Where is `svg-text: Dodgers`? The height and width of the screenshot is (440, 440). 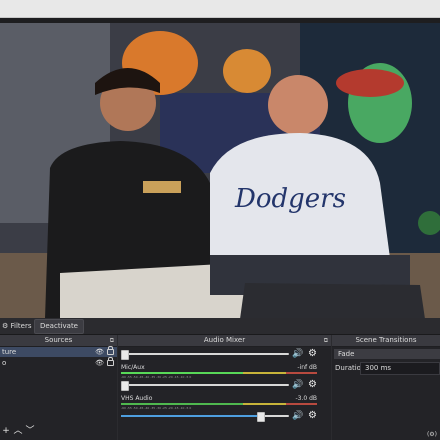 svg-text: Dodgers is located at coordinates (290, 199).